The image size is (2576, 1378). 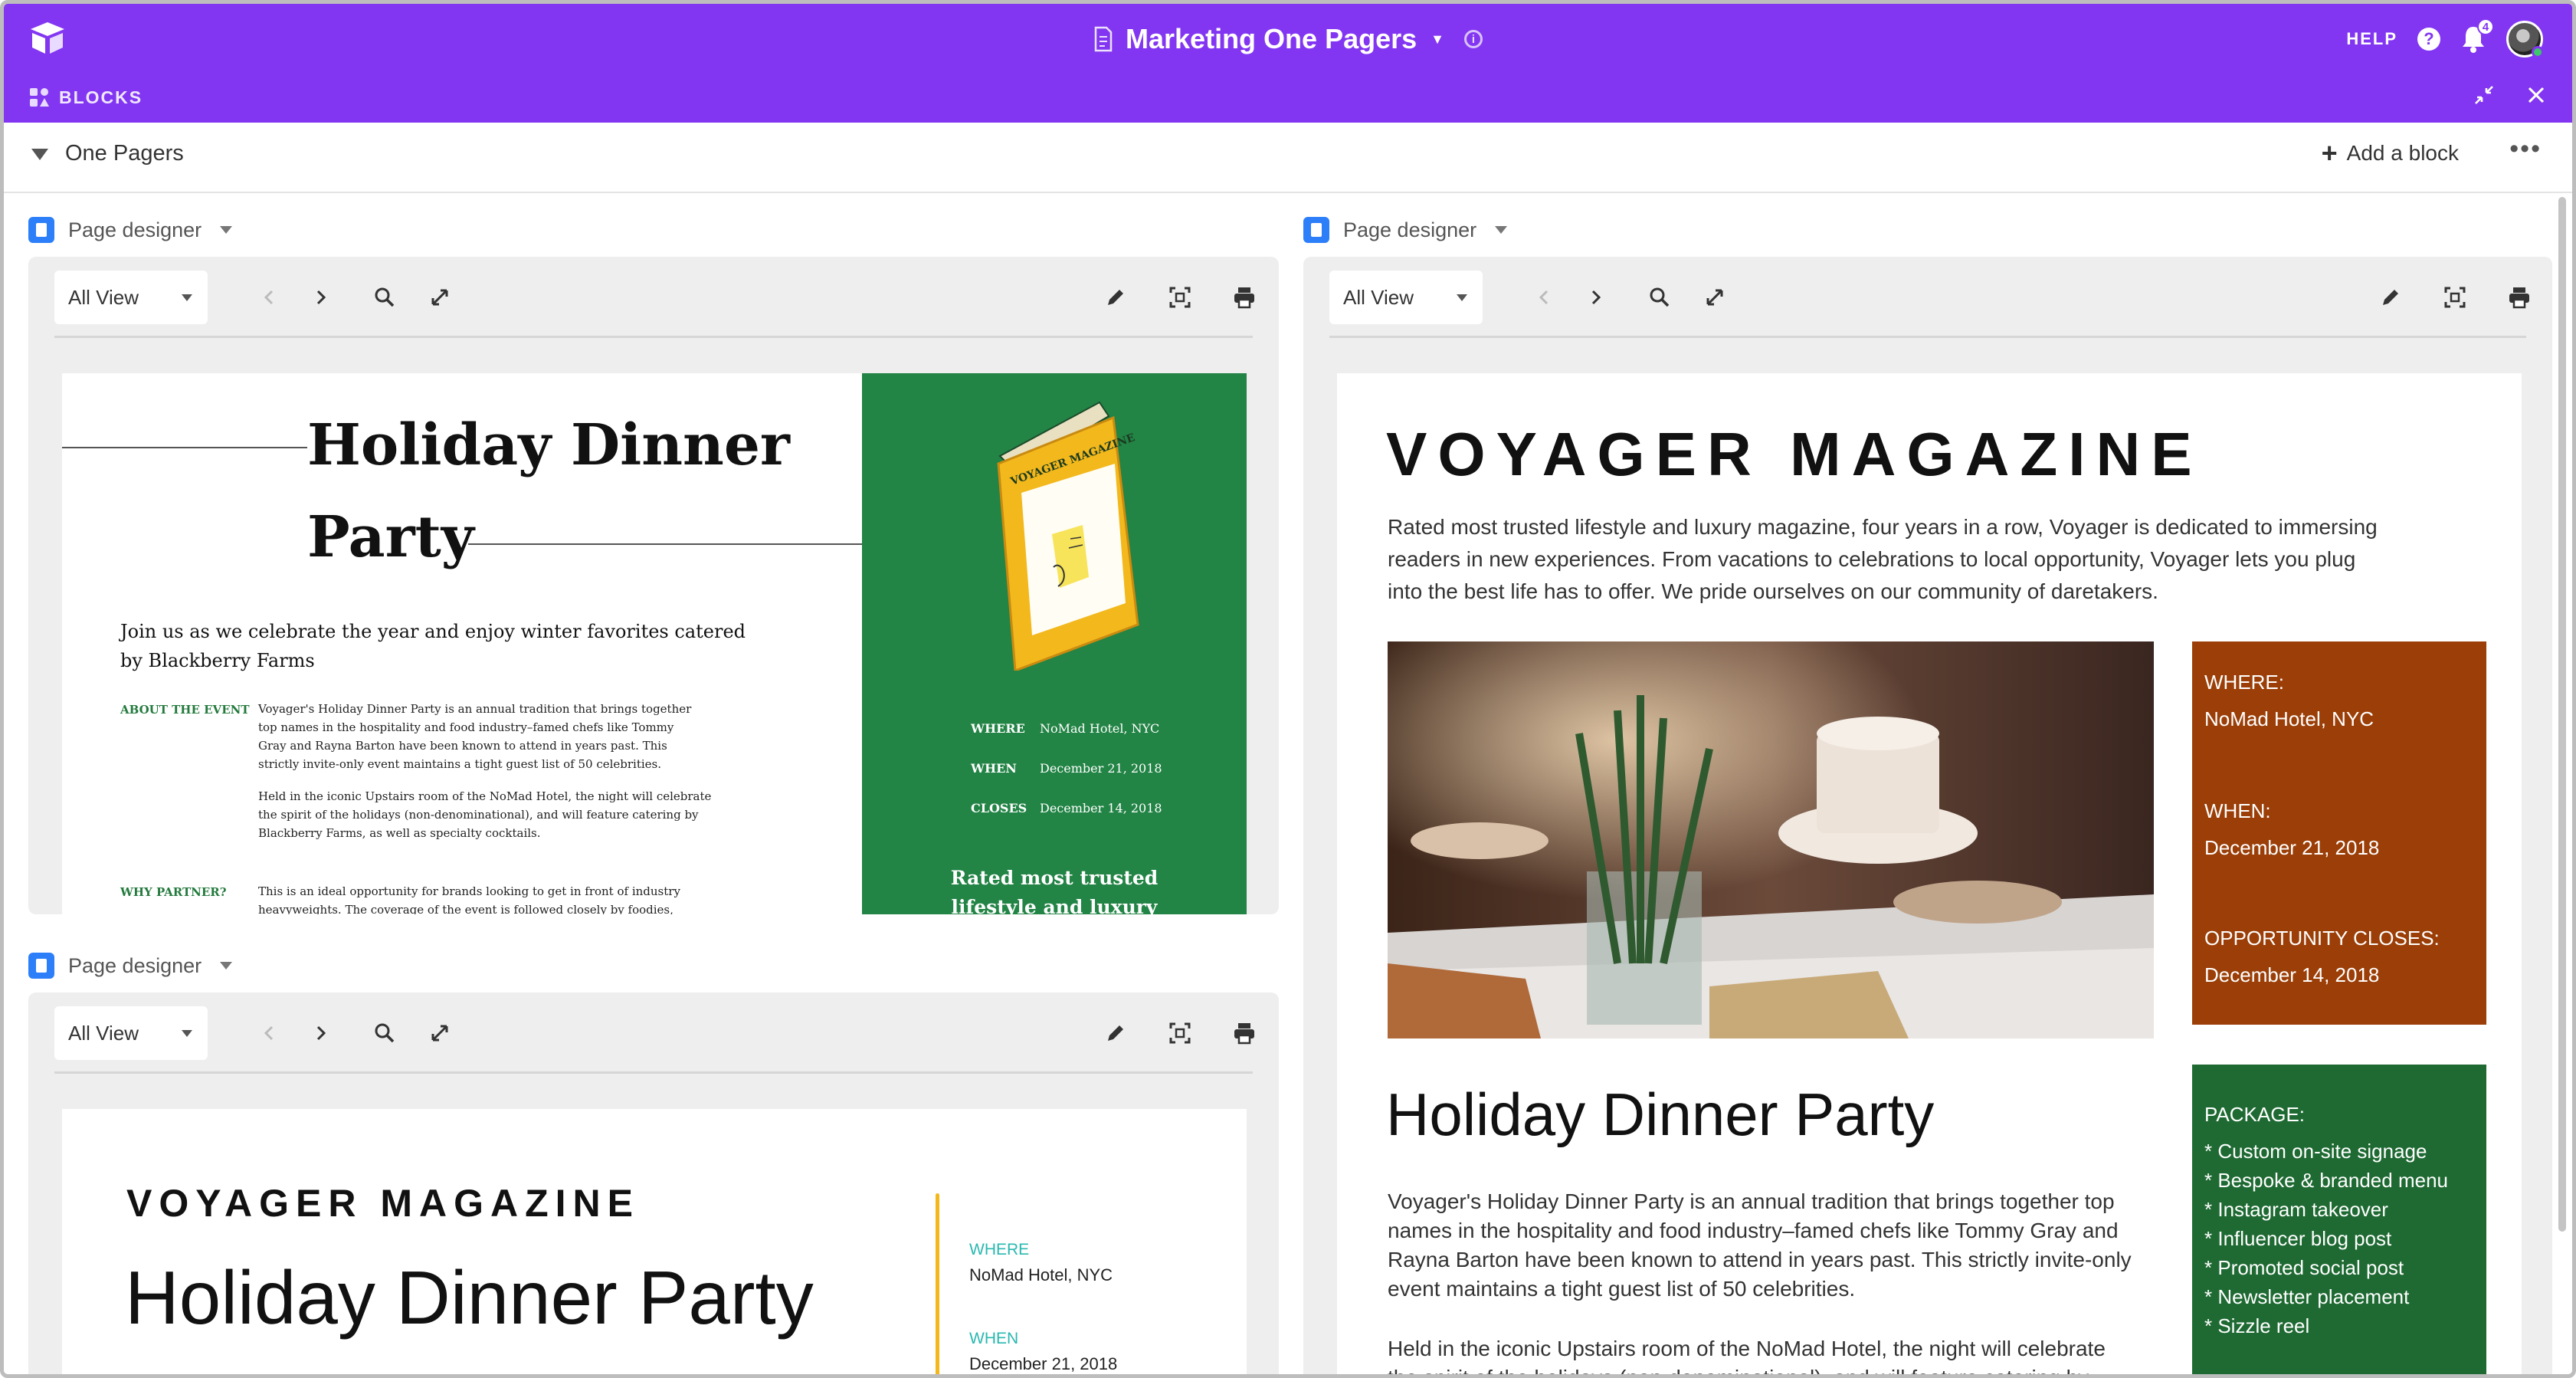 What do you see at coordinates (101, 97) in the screenshot?
I see `blocks-label: BLOCKS` at bounding box center [101, 97].